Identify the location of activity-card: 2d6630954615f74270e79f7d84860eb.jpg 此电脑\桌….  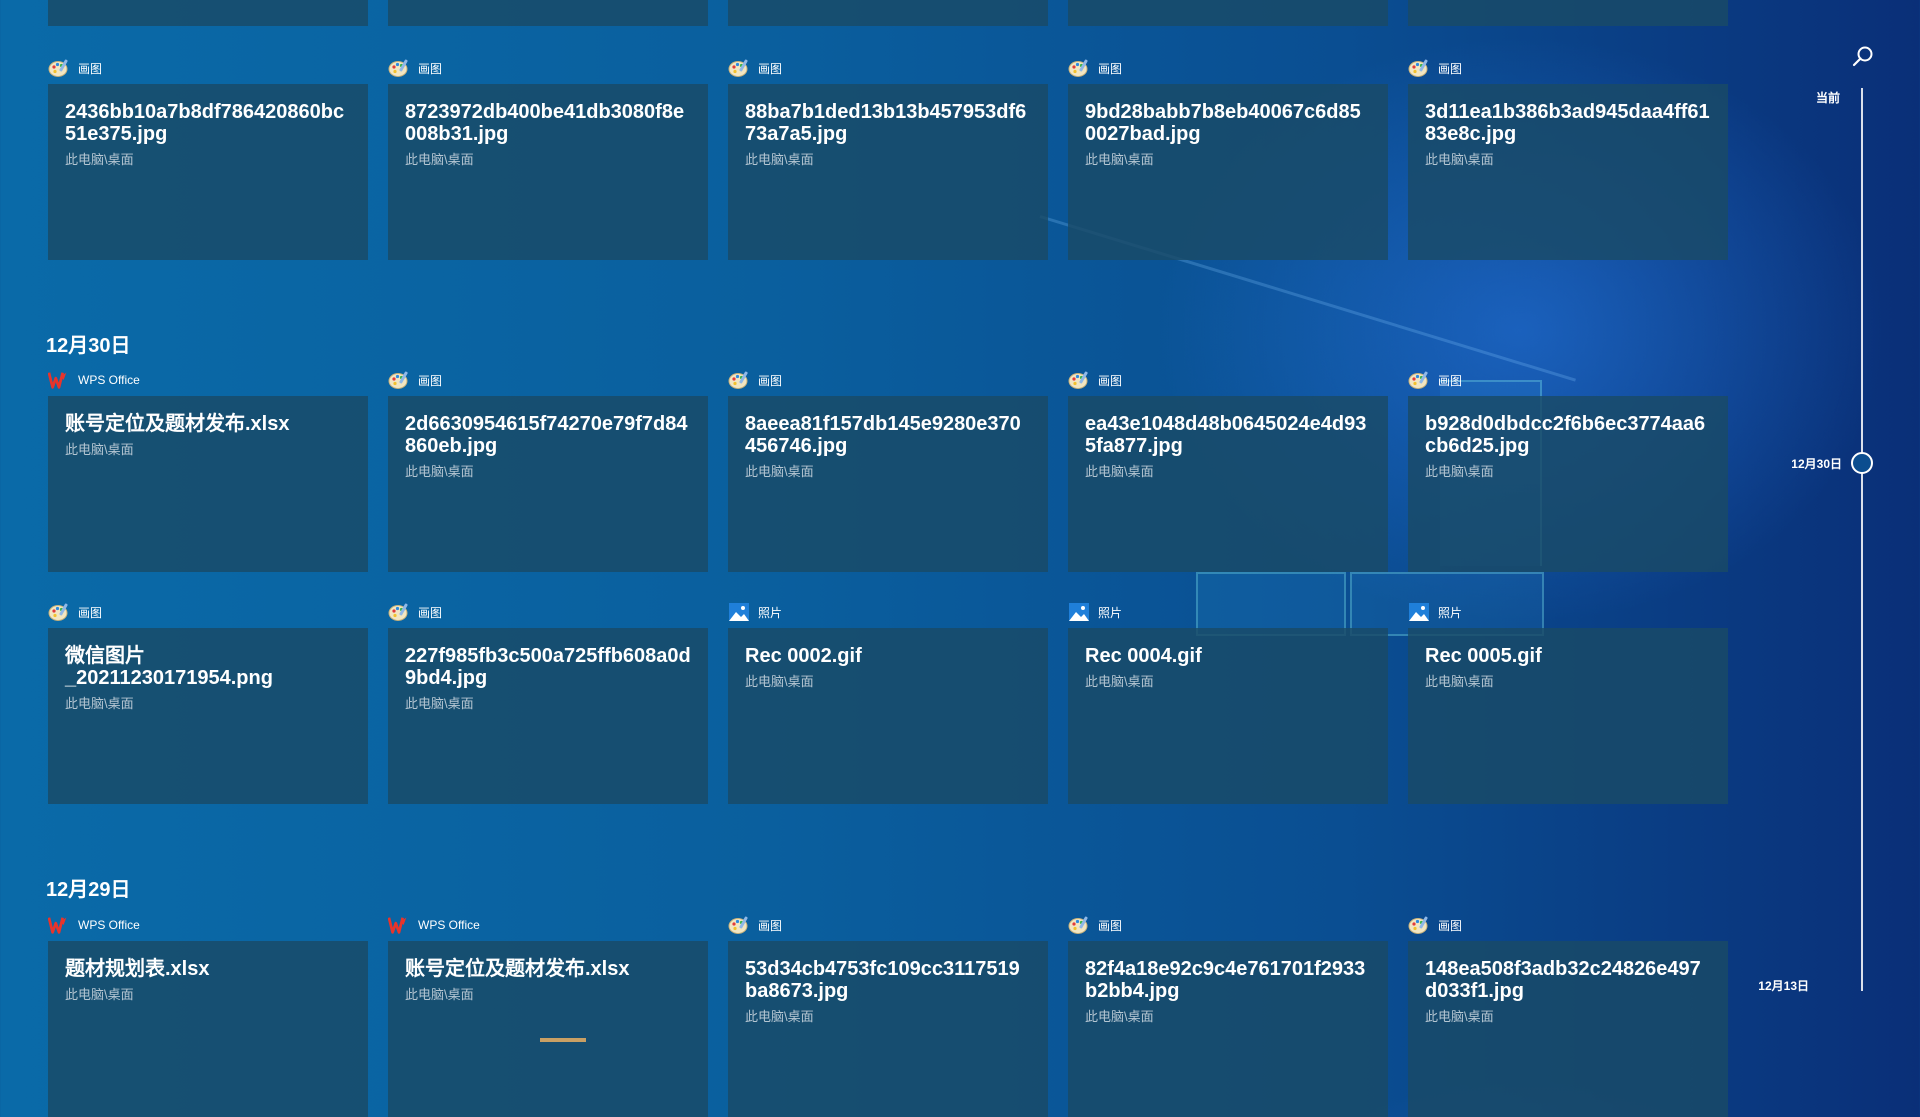
(548, 484).